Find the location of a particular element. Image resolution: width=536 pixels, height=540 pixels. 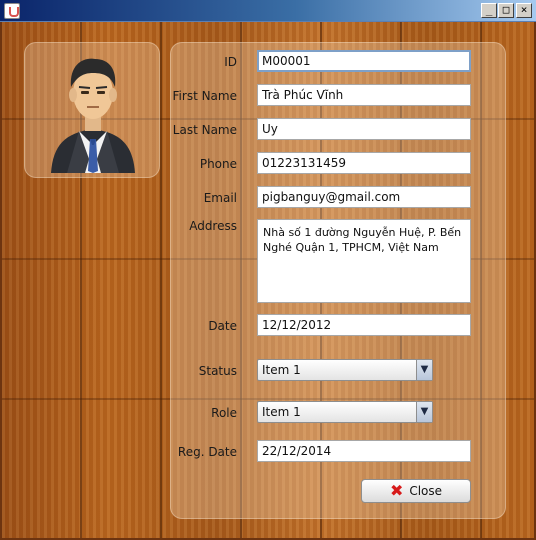

close-icon: ✖ is located at coordinates (396, 490).